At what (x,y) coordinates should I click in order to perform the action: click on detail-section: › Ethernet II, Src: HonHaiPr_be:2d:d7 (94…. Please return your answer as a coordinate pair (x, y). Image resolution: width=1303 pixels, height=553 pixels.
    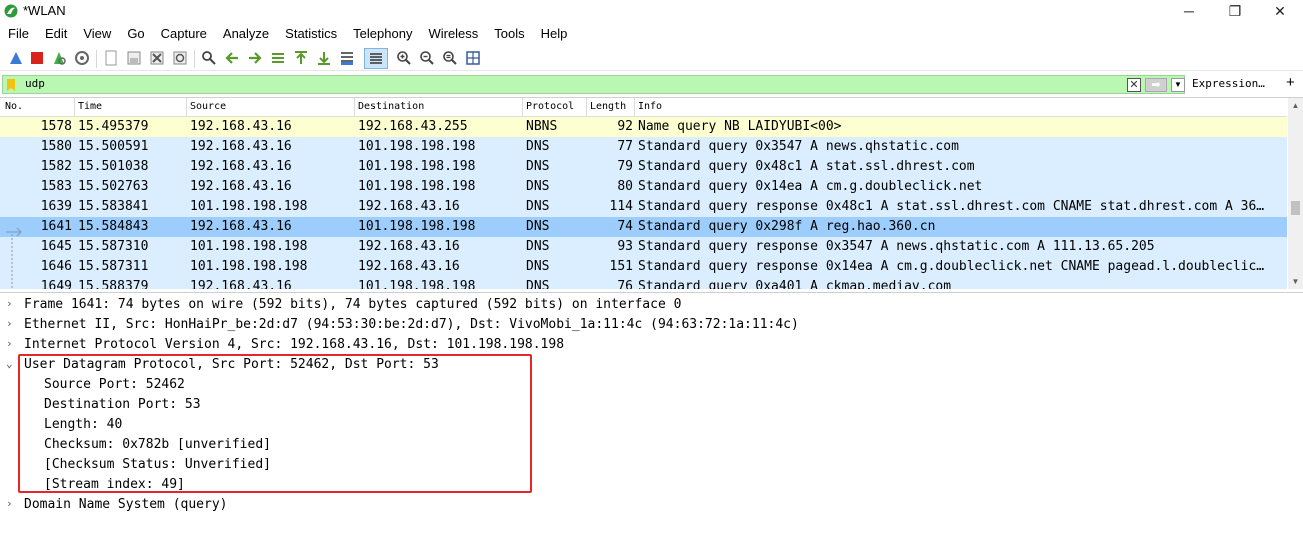
    Looking at the image, I should click on (651, 325).